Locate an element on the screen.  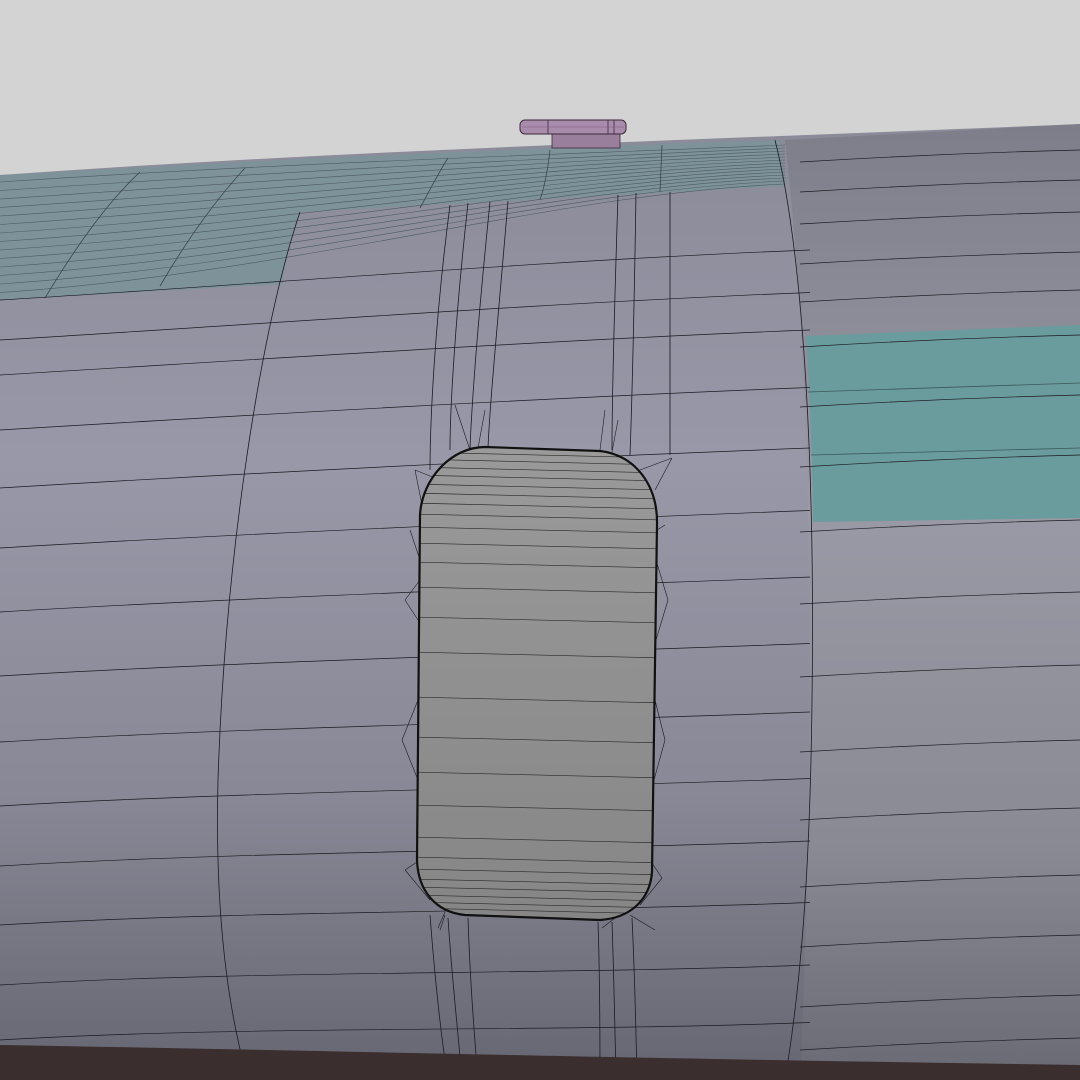
selected-face-panel is located at coordinates (943, 423).